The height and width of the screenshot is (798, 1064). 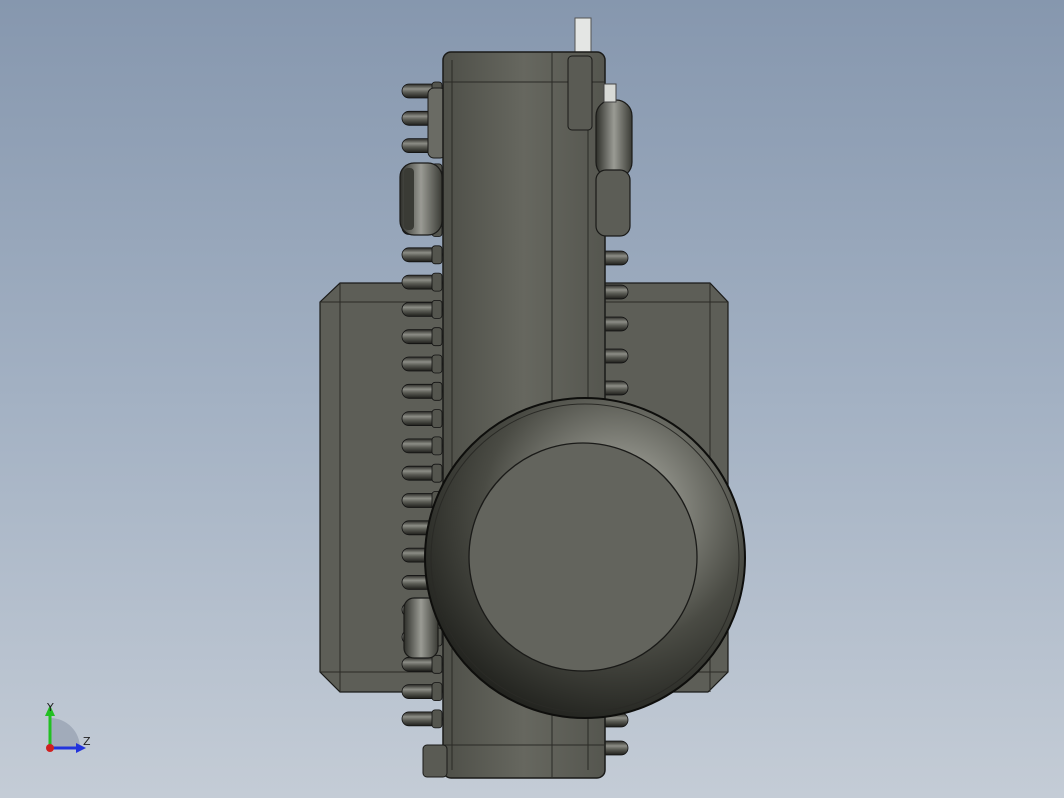 I want to click on motor-end-cap, so click(x=585, y=558).